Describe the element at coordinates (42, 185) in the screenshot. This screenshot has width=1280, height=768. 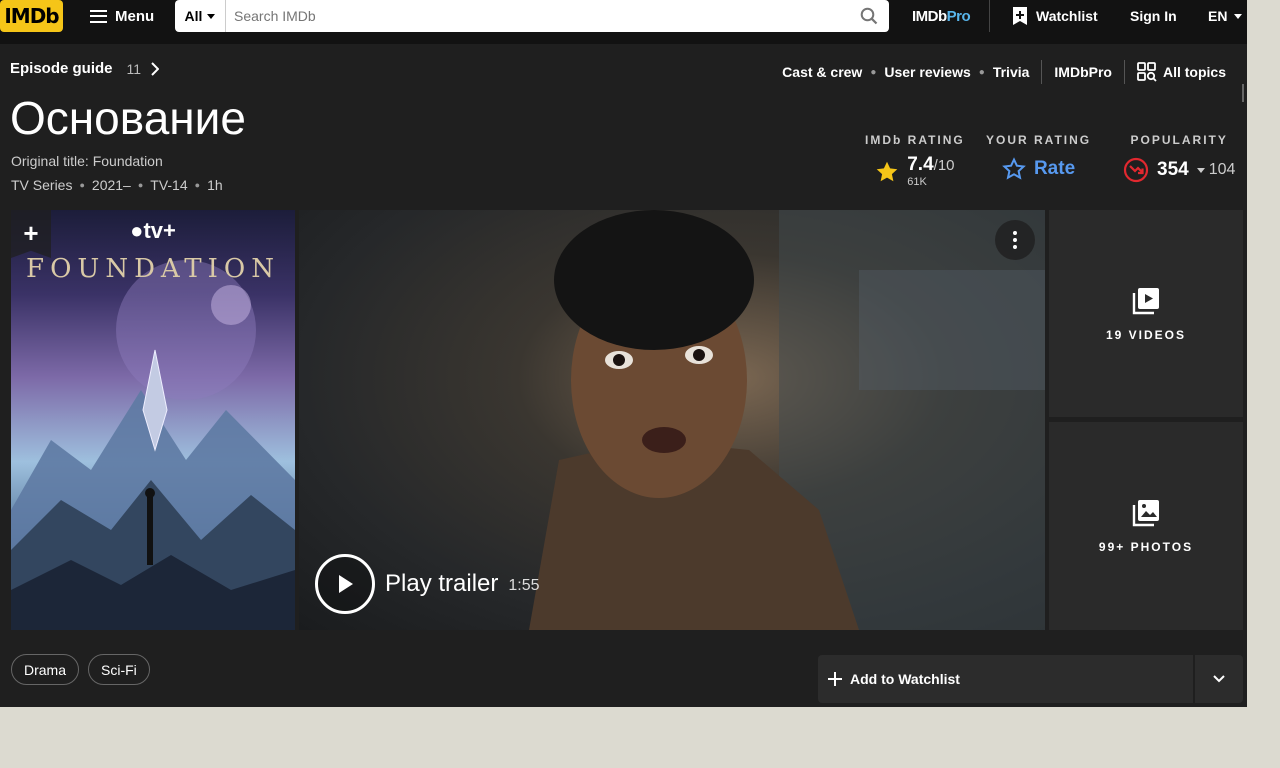
I see `title-type: TV Series` at that location.